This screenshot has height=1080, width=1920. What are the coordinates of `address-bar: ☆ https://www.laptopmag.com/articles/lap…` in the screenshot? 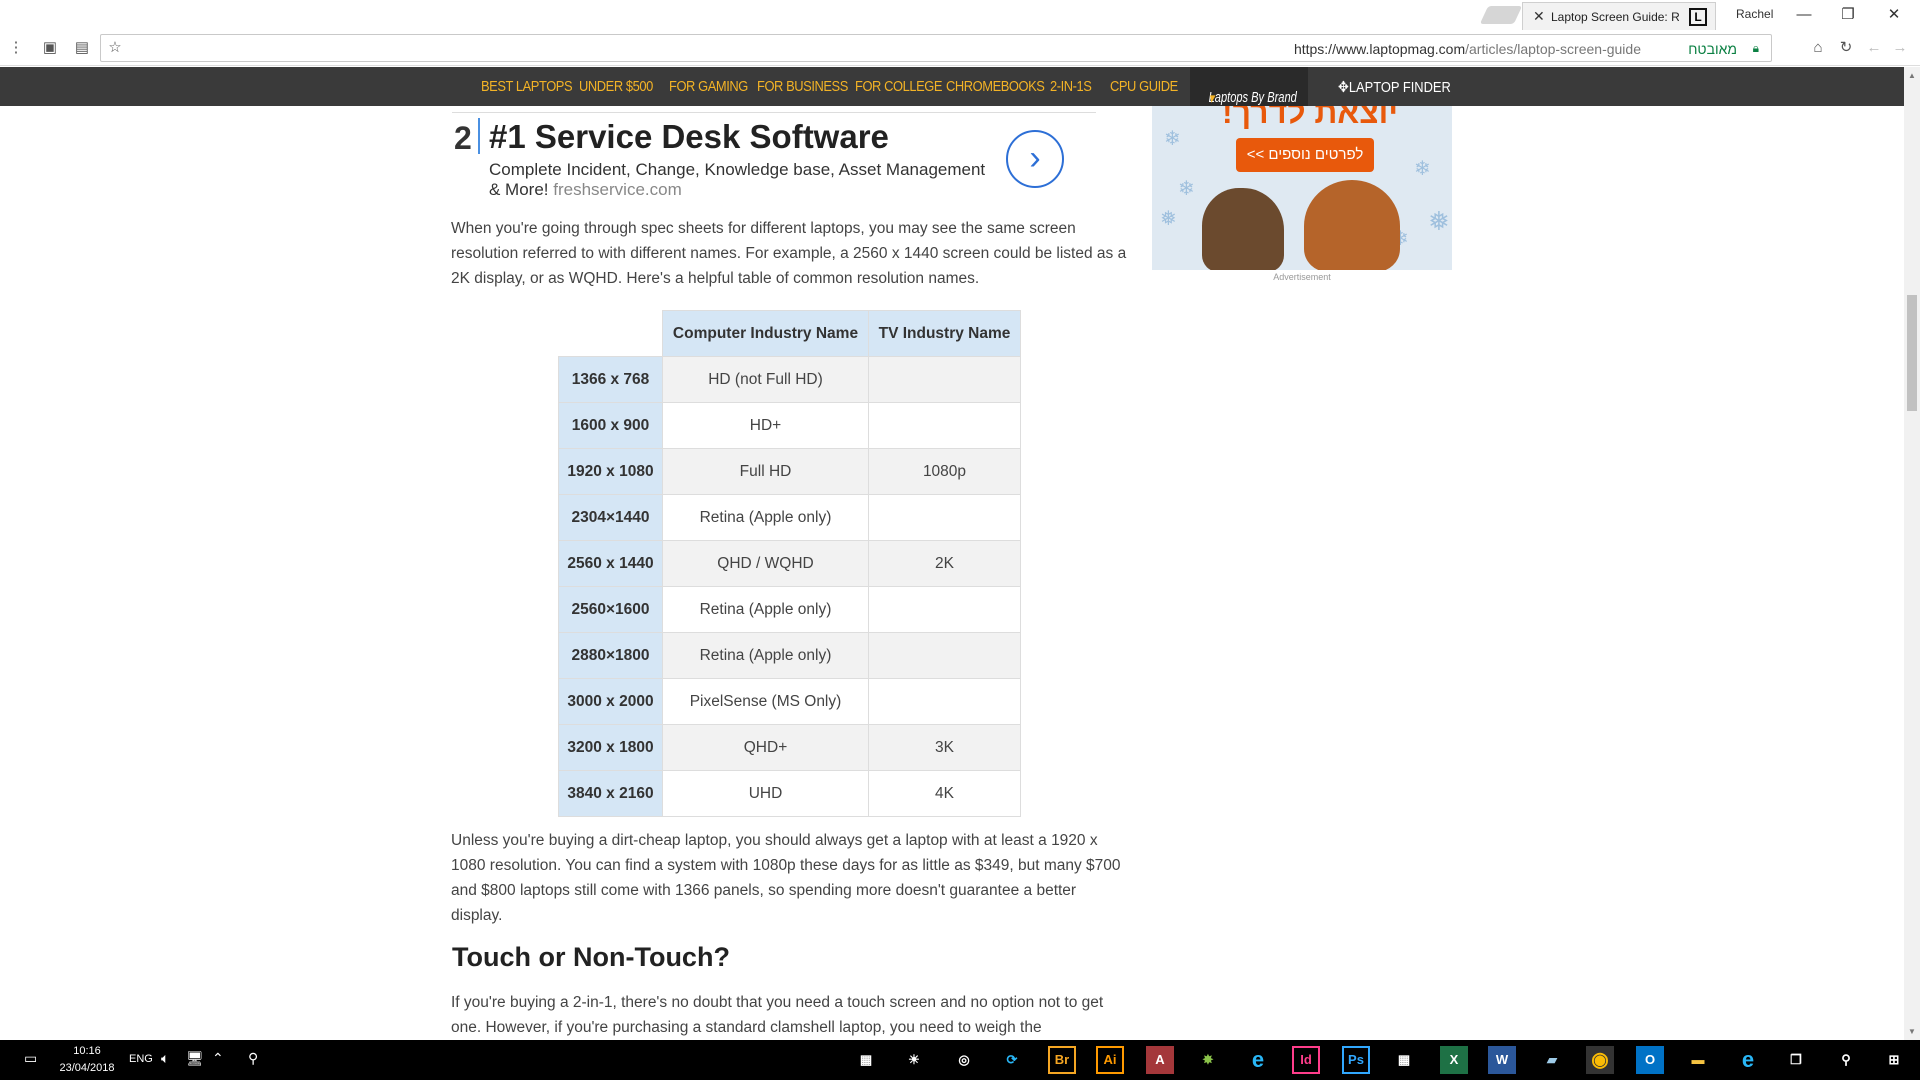 It's located at (936, 48).